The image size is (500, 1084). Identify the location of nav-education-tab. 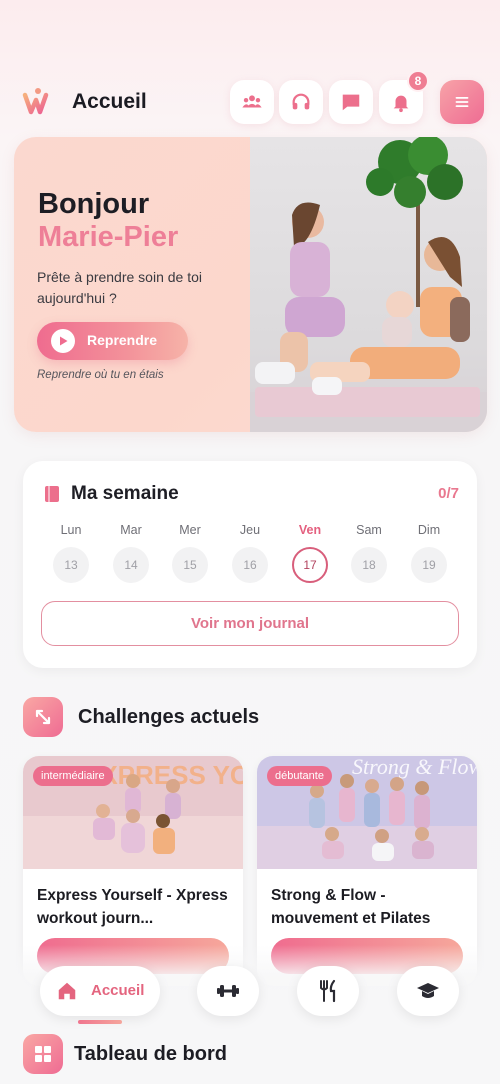
(428, 991).